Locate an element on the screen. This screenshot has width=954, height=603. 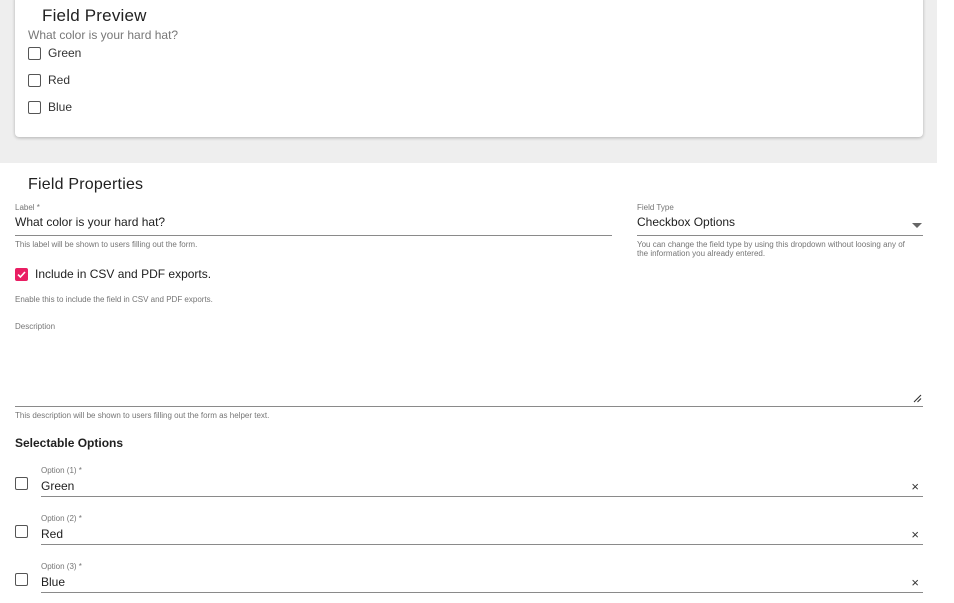
scrollbar-track is located at coordinates (945, 297).